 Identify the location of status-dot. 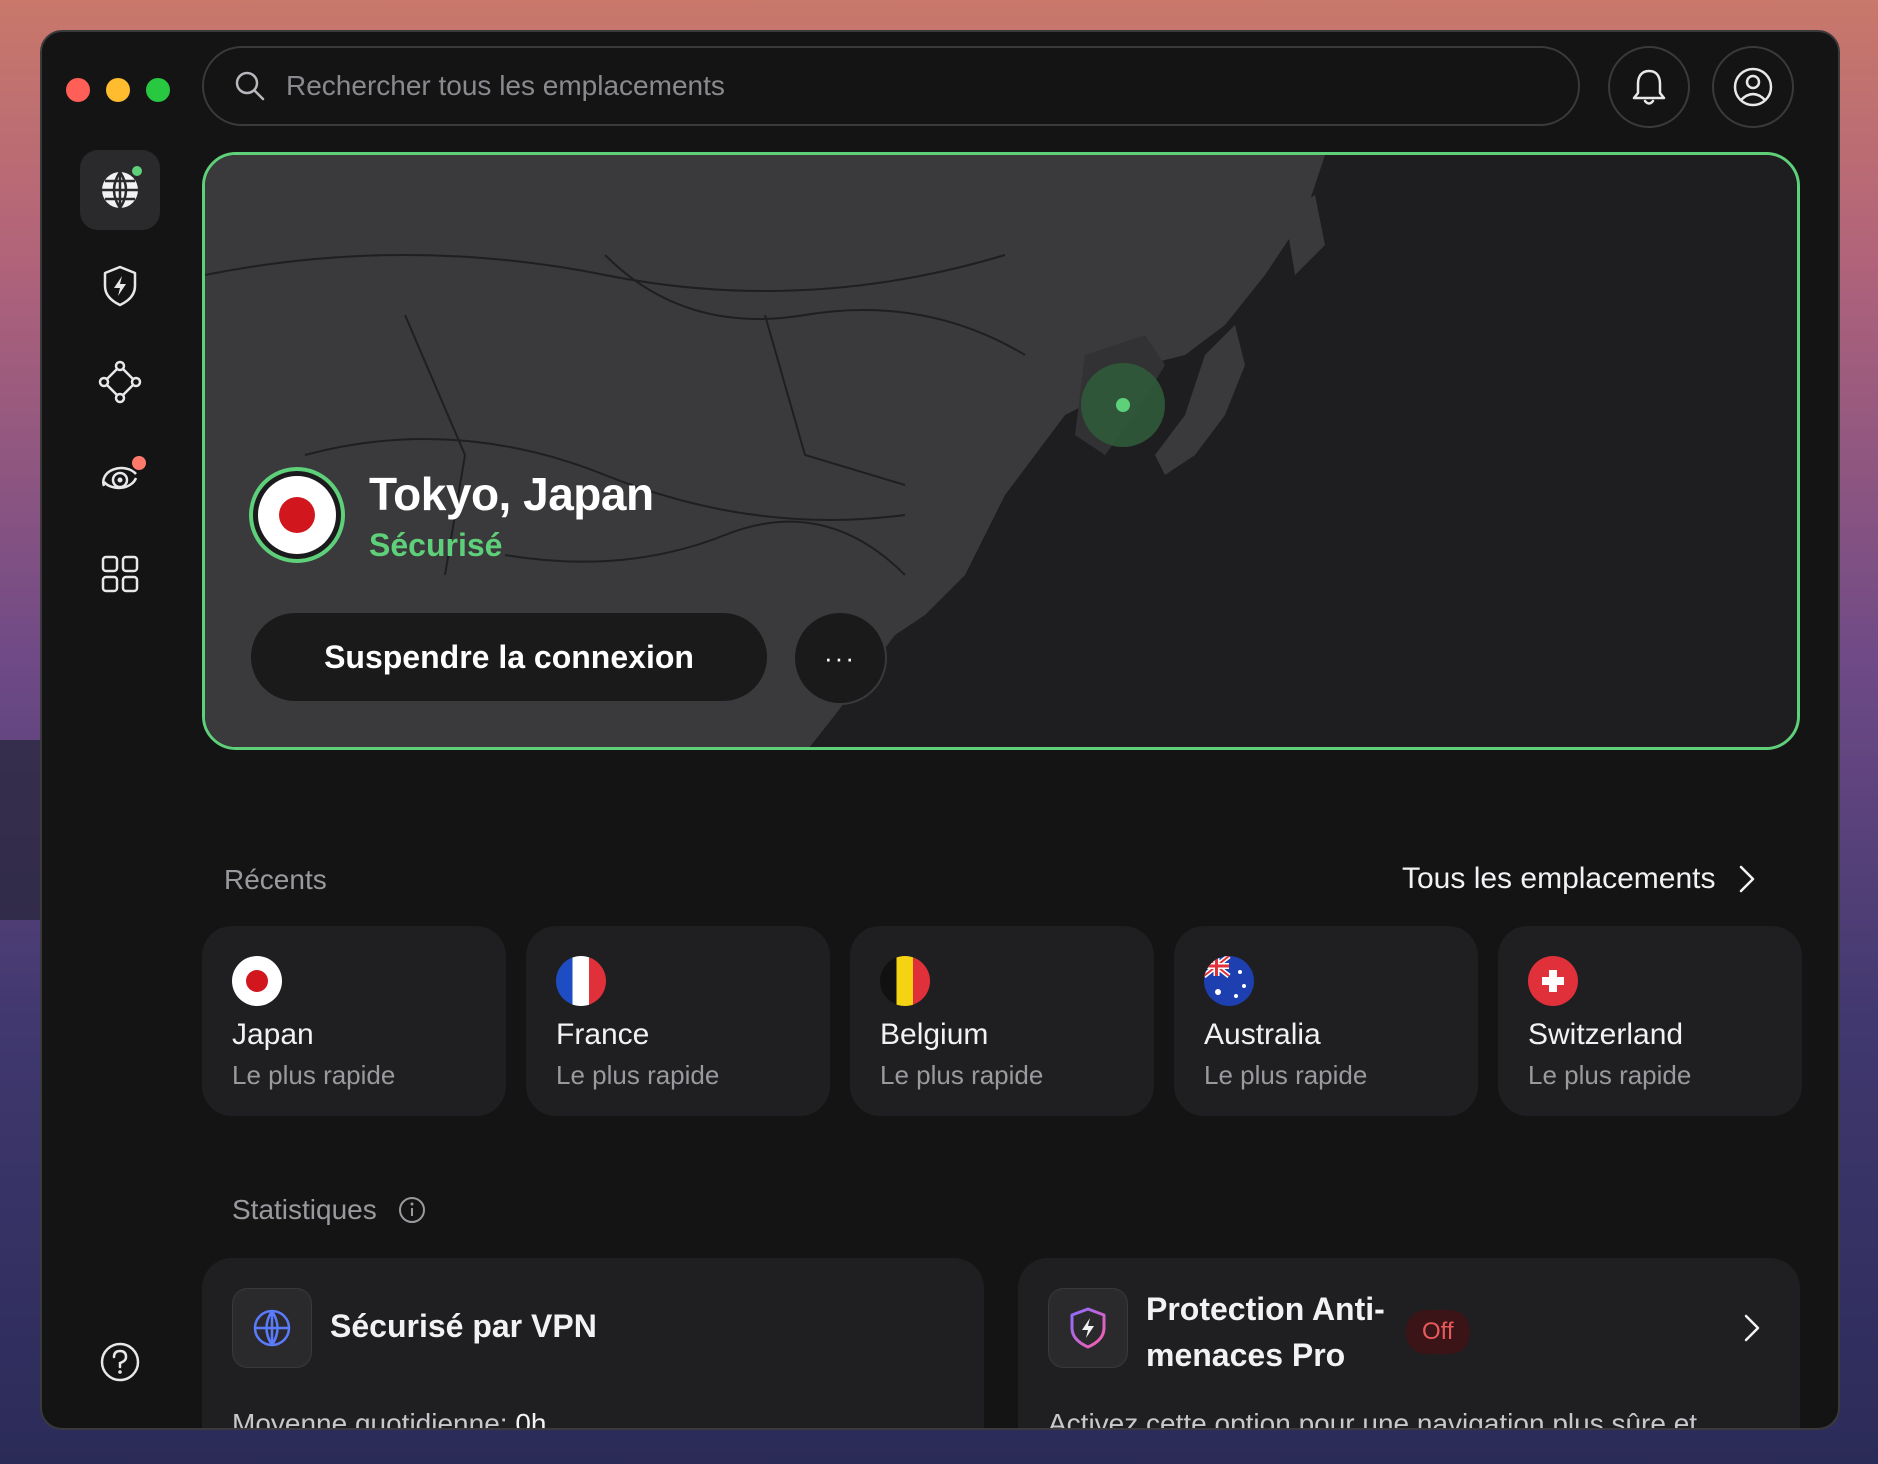
(137, 171).